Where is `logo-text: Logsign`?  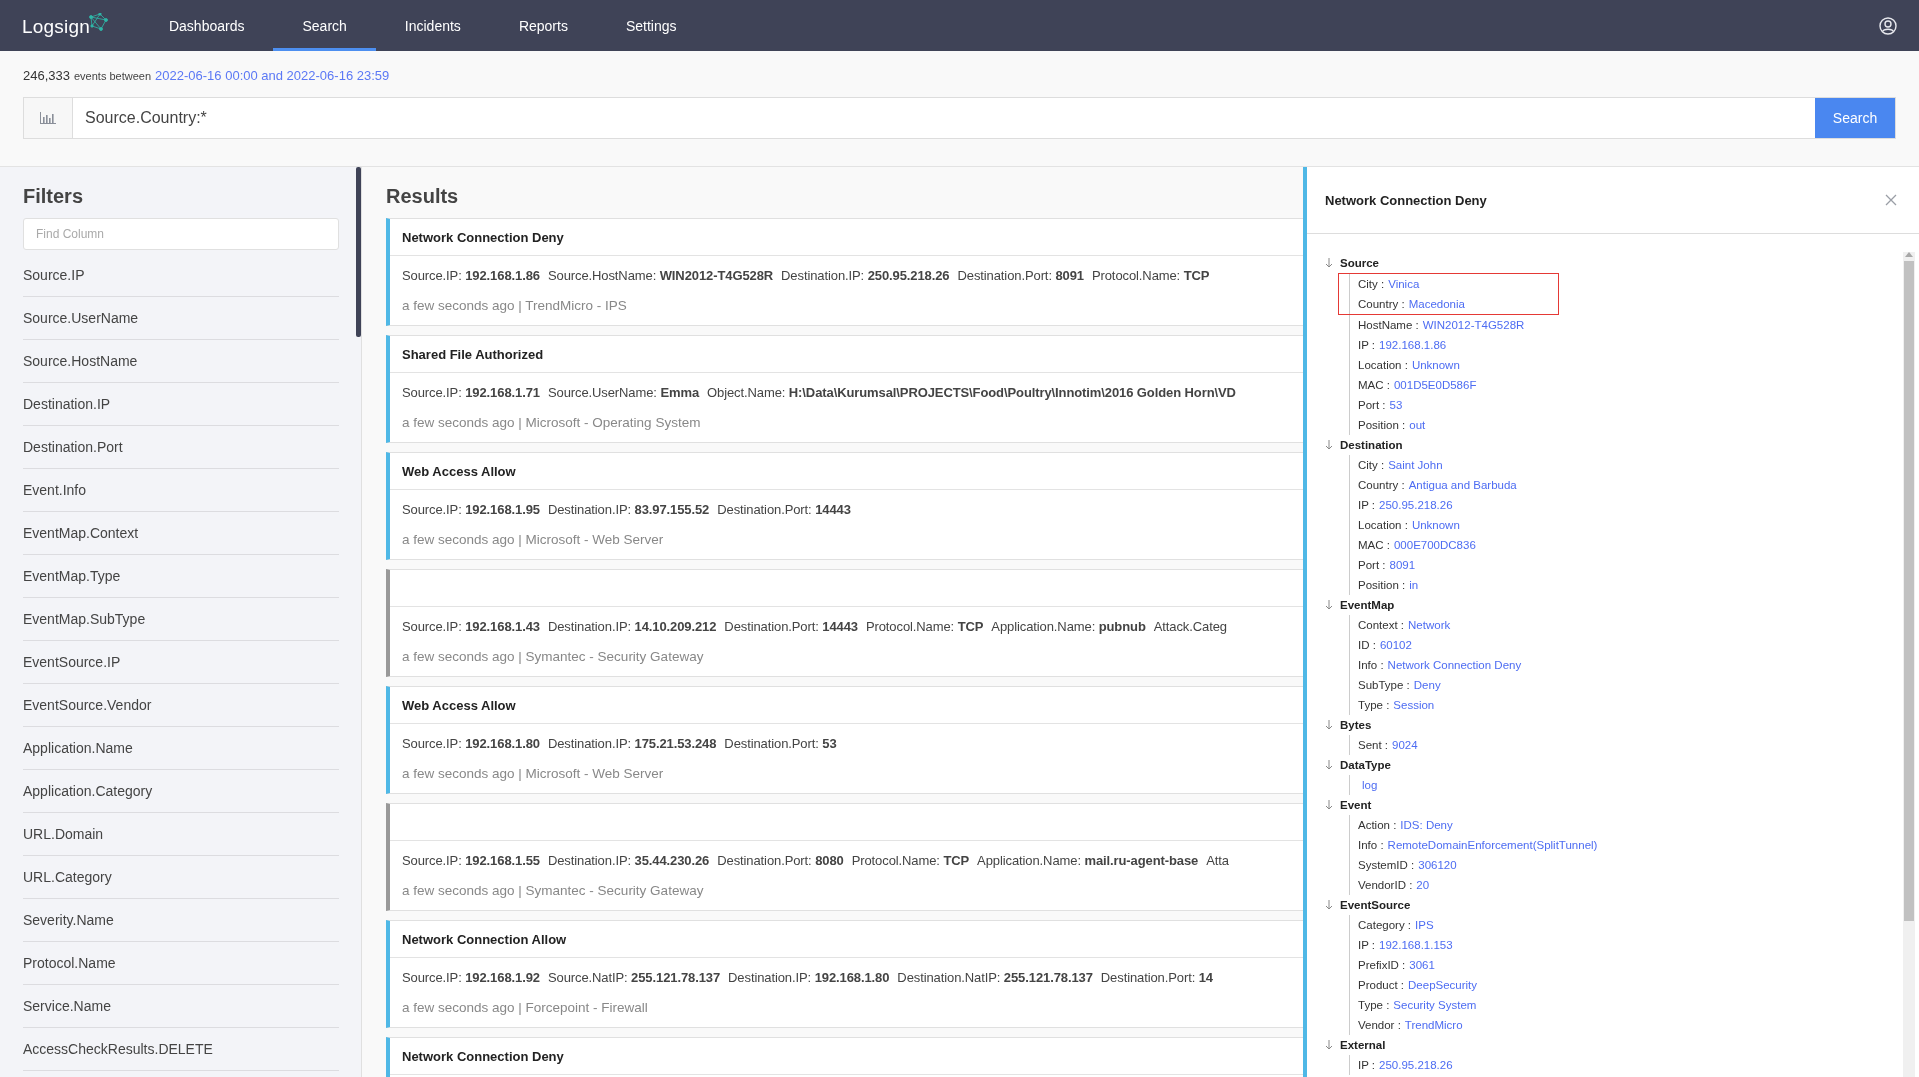 logo-text: Logsign is located at coordinates (56, 27).